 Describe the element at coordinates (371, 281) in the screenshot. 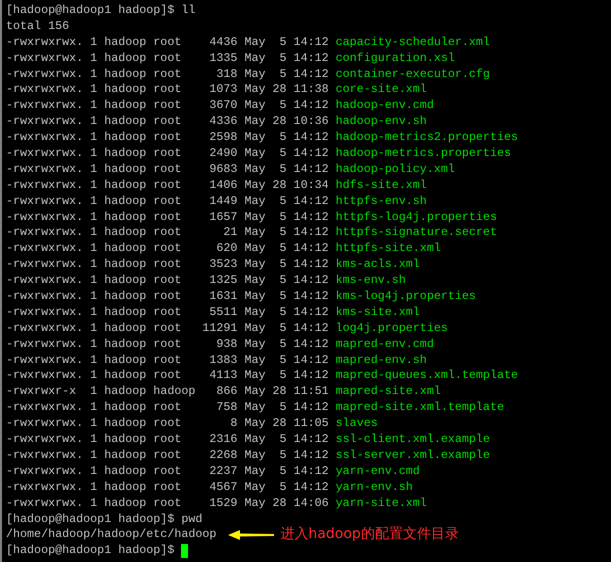

I see `file-name: kms-env.sh` at that location.